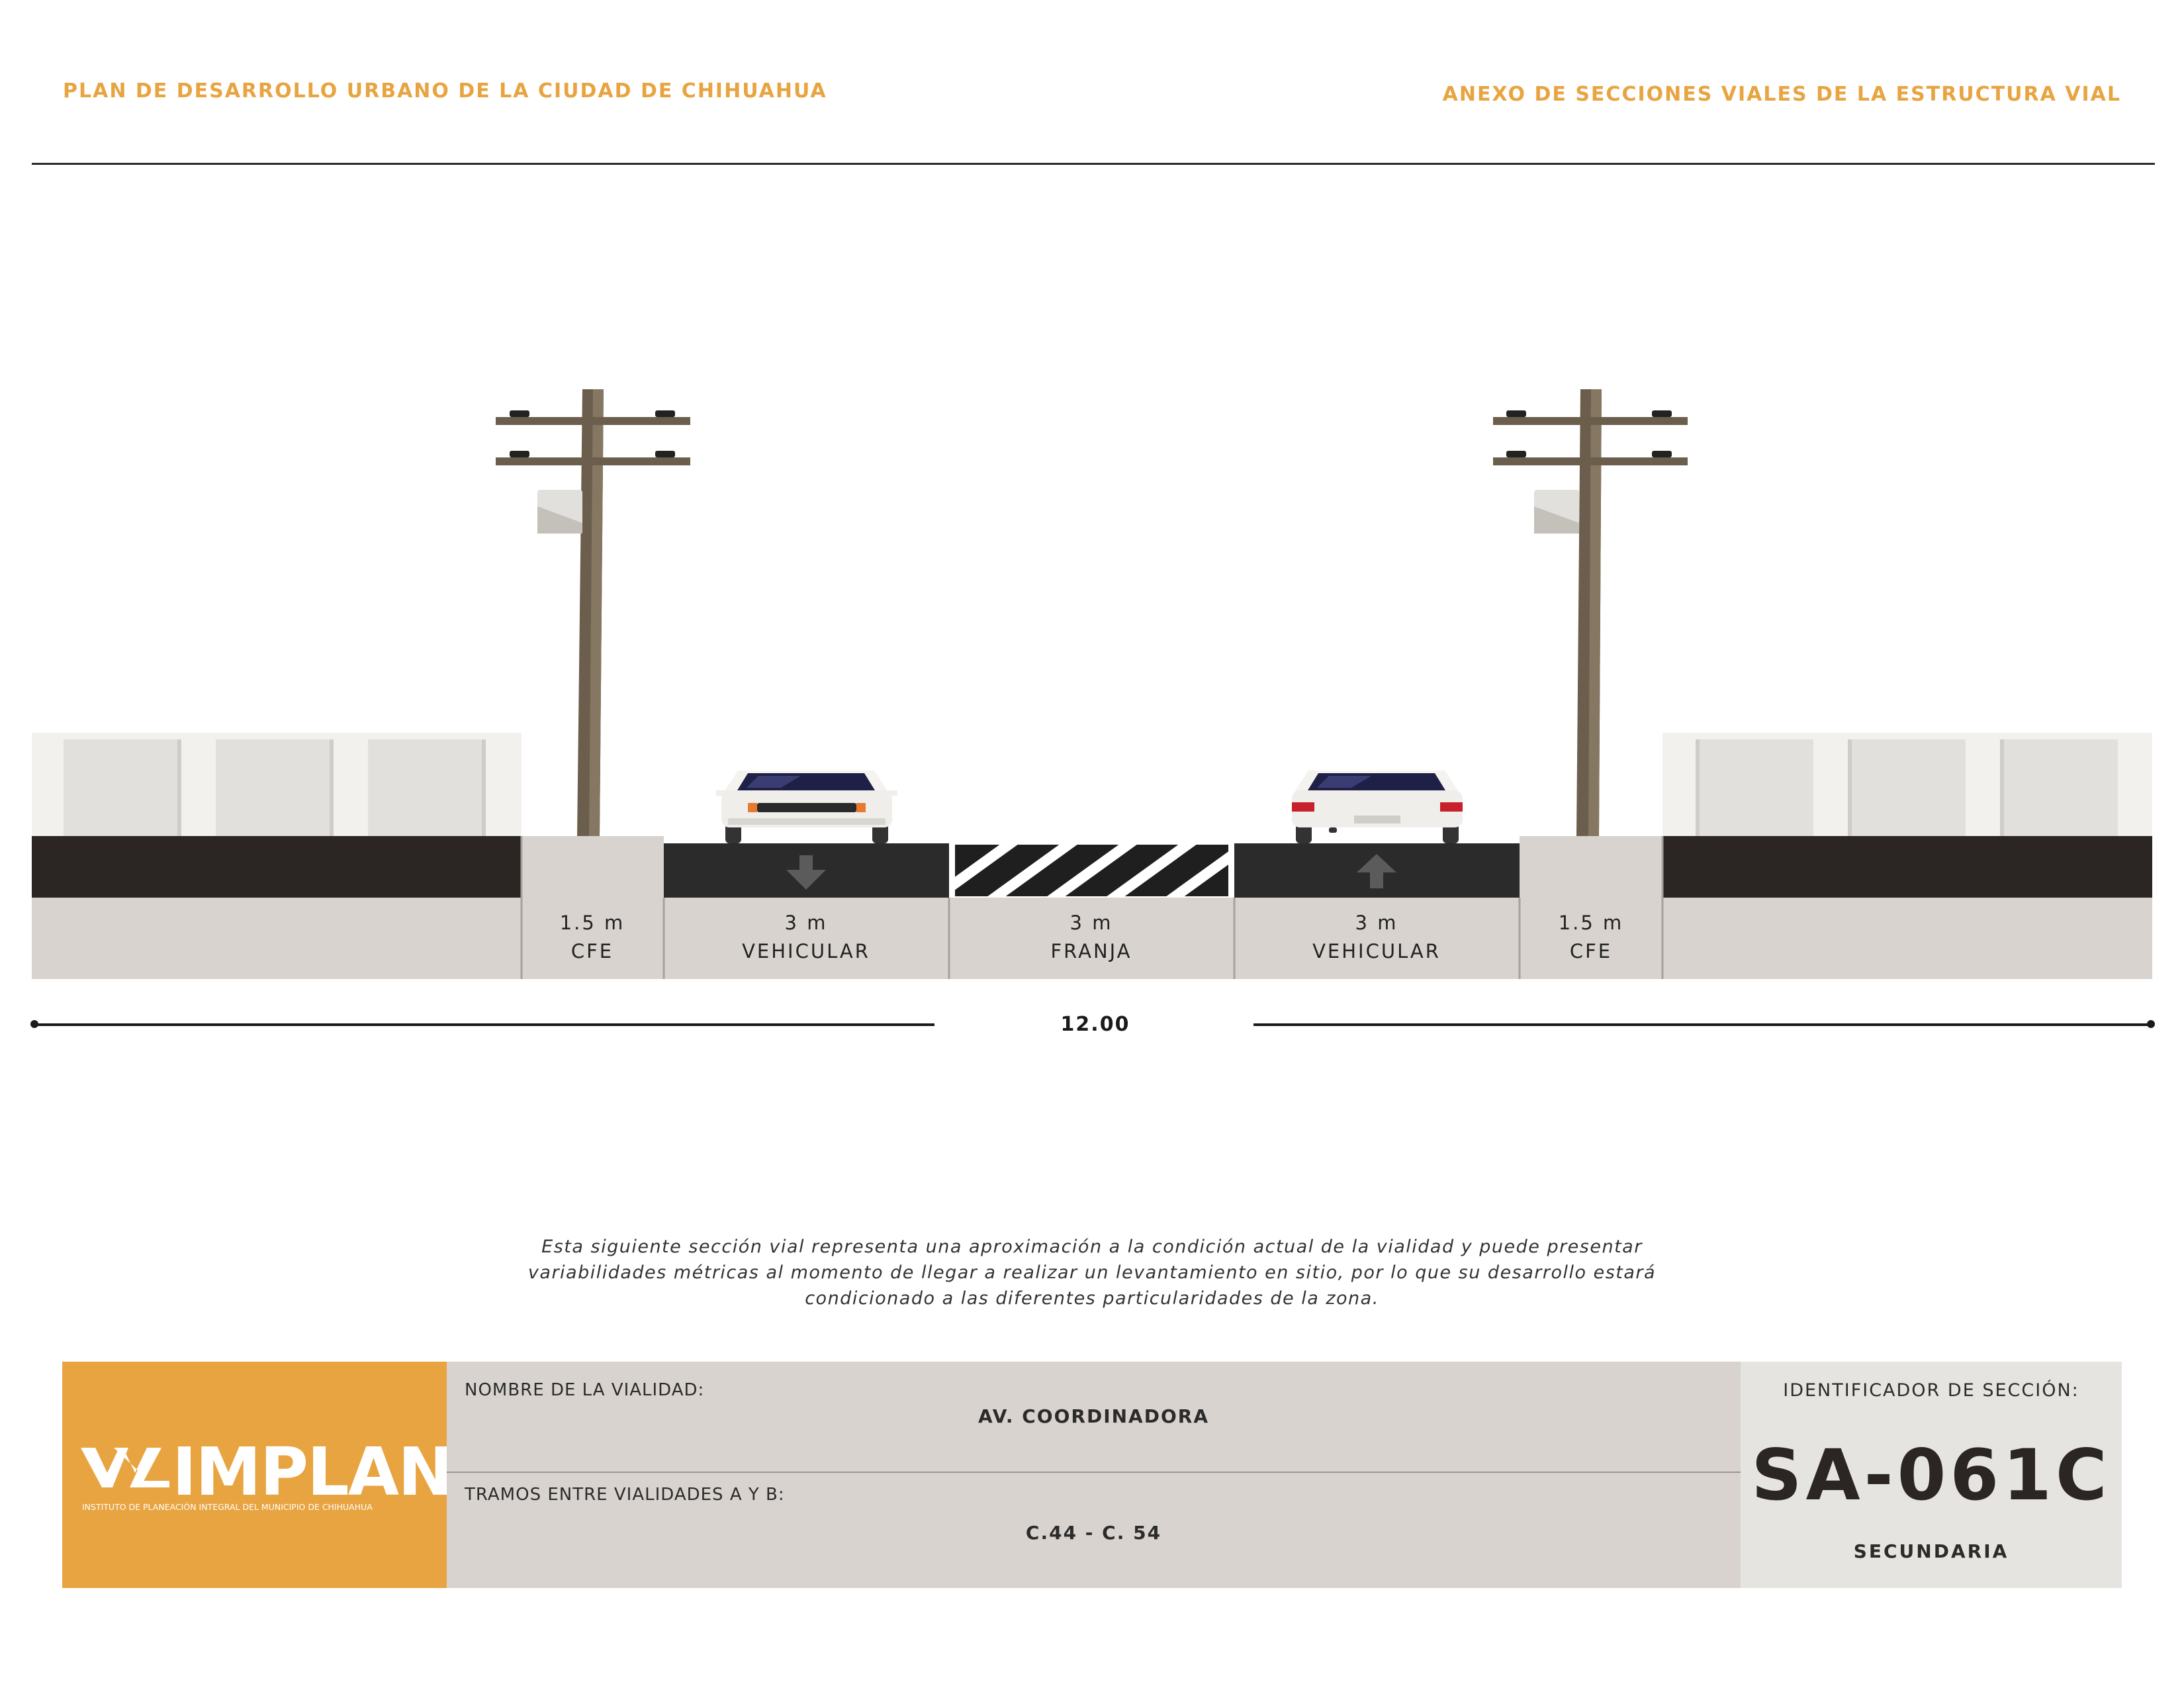  I want to click on section-id-code: SA-061C, so click(1931, 1475).